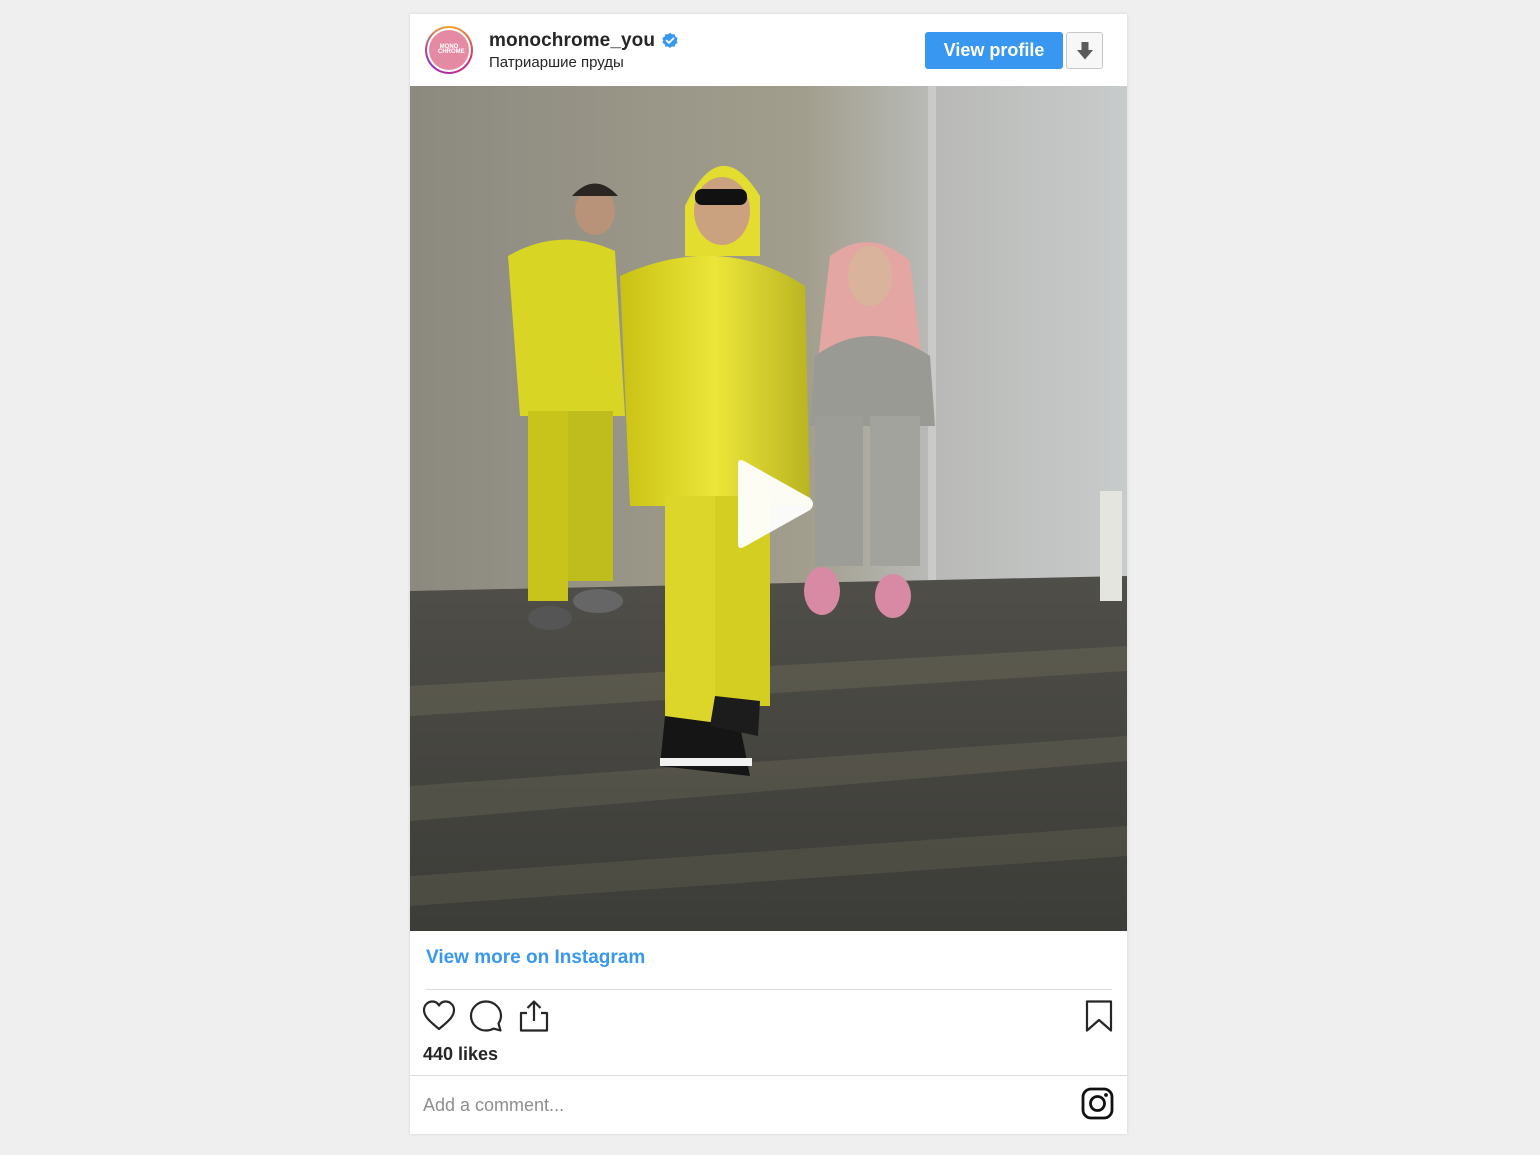 This screenshot has width=1540, height=1155. I want to click on download-button, so click(1084, 50).